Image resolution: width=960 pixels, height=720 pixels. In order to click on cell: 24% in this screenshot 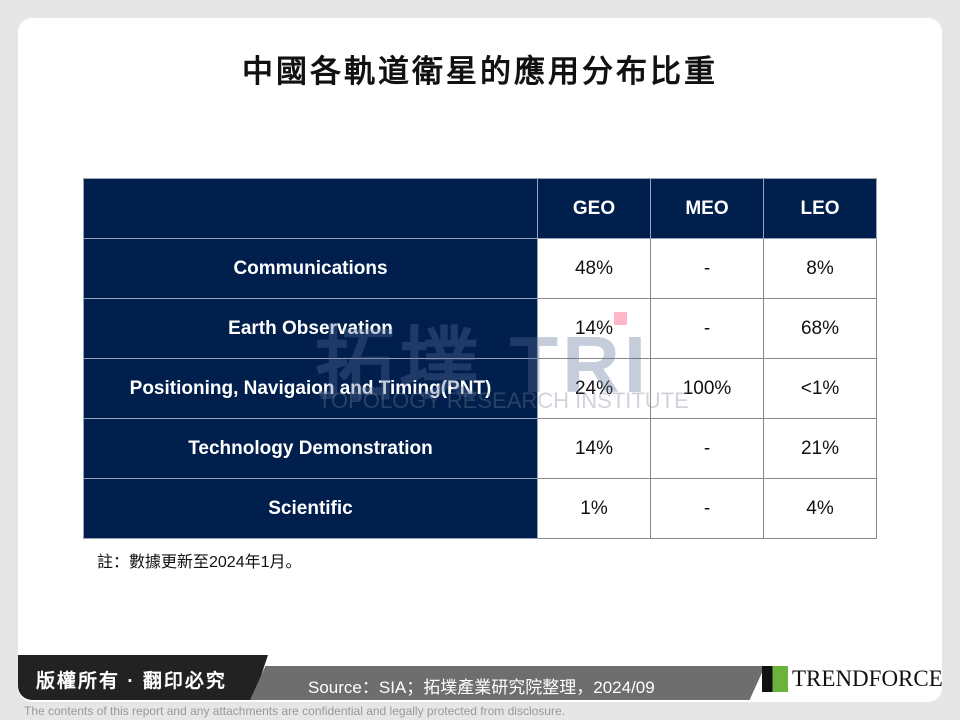, I will do `click(594, 388)`.